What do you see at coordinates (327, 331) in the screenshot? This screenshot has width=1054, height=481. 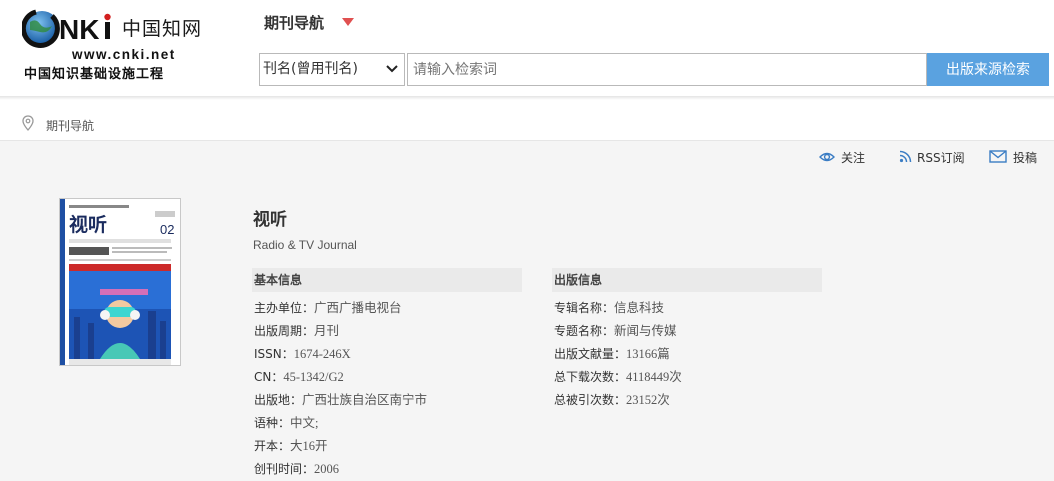 I see `info-value: 月刊` at bounding box center [327, 331].